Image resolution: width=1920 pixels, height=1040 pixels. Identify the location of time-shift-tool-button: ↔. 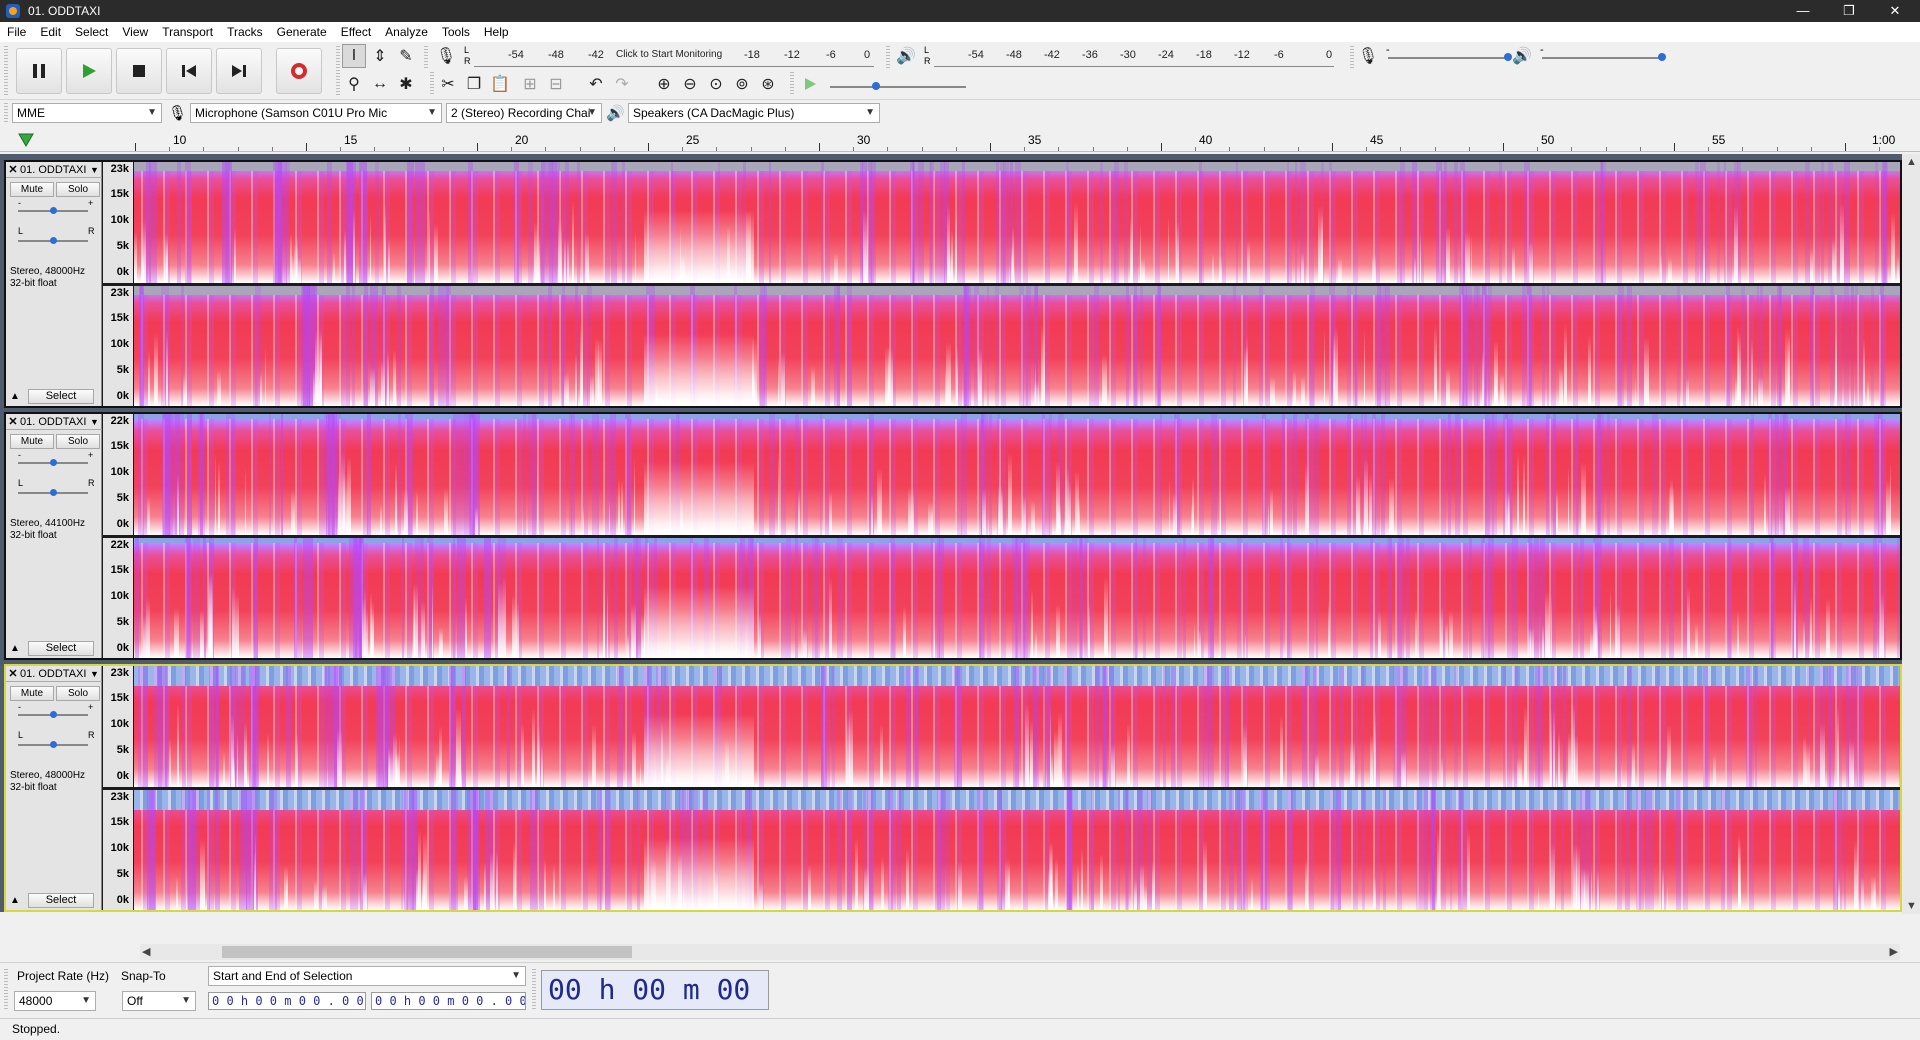
(380, 84).